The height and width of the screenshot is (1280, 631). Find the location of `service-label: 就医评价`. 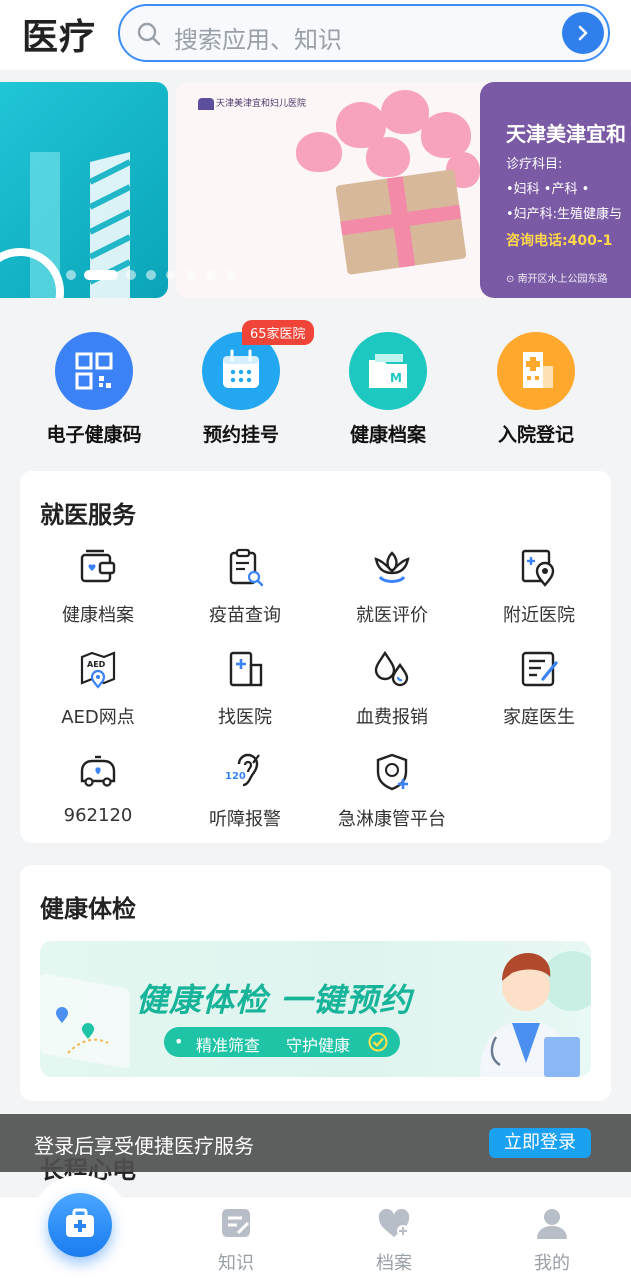

service-label: 就医评价 is located at coordinates (392, 615).